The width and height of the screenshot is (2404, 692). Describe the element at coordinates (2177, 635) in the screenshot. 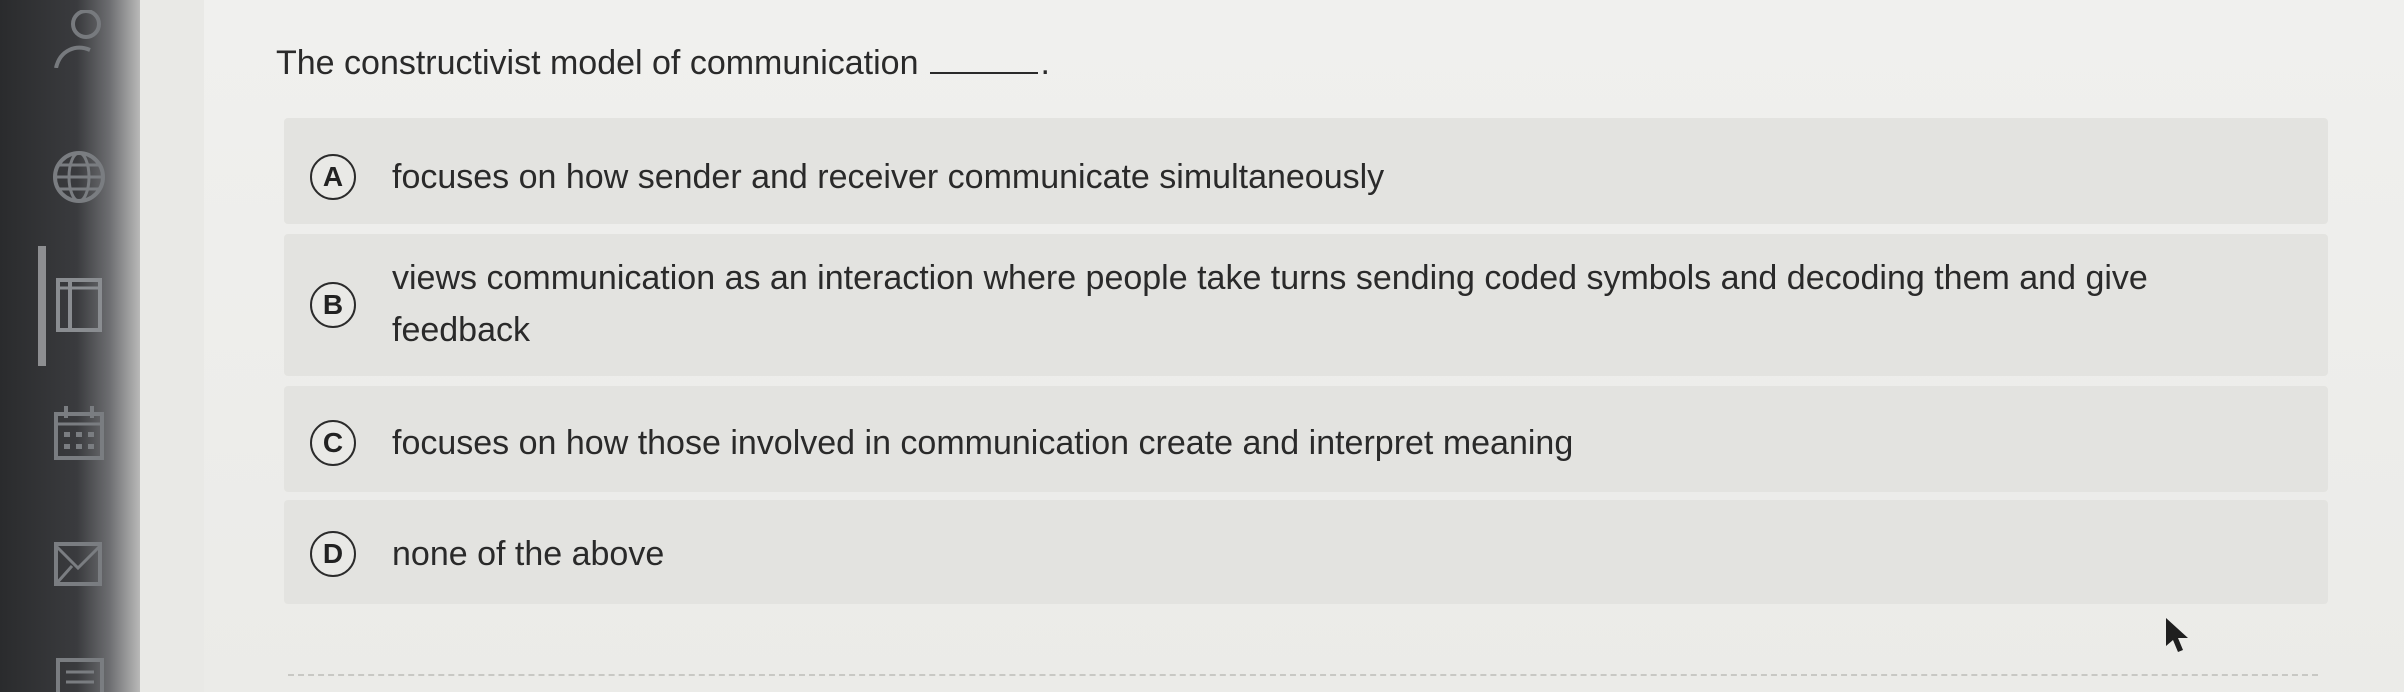

I see `mouse-cursor-icon` at that location.